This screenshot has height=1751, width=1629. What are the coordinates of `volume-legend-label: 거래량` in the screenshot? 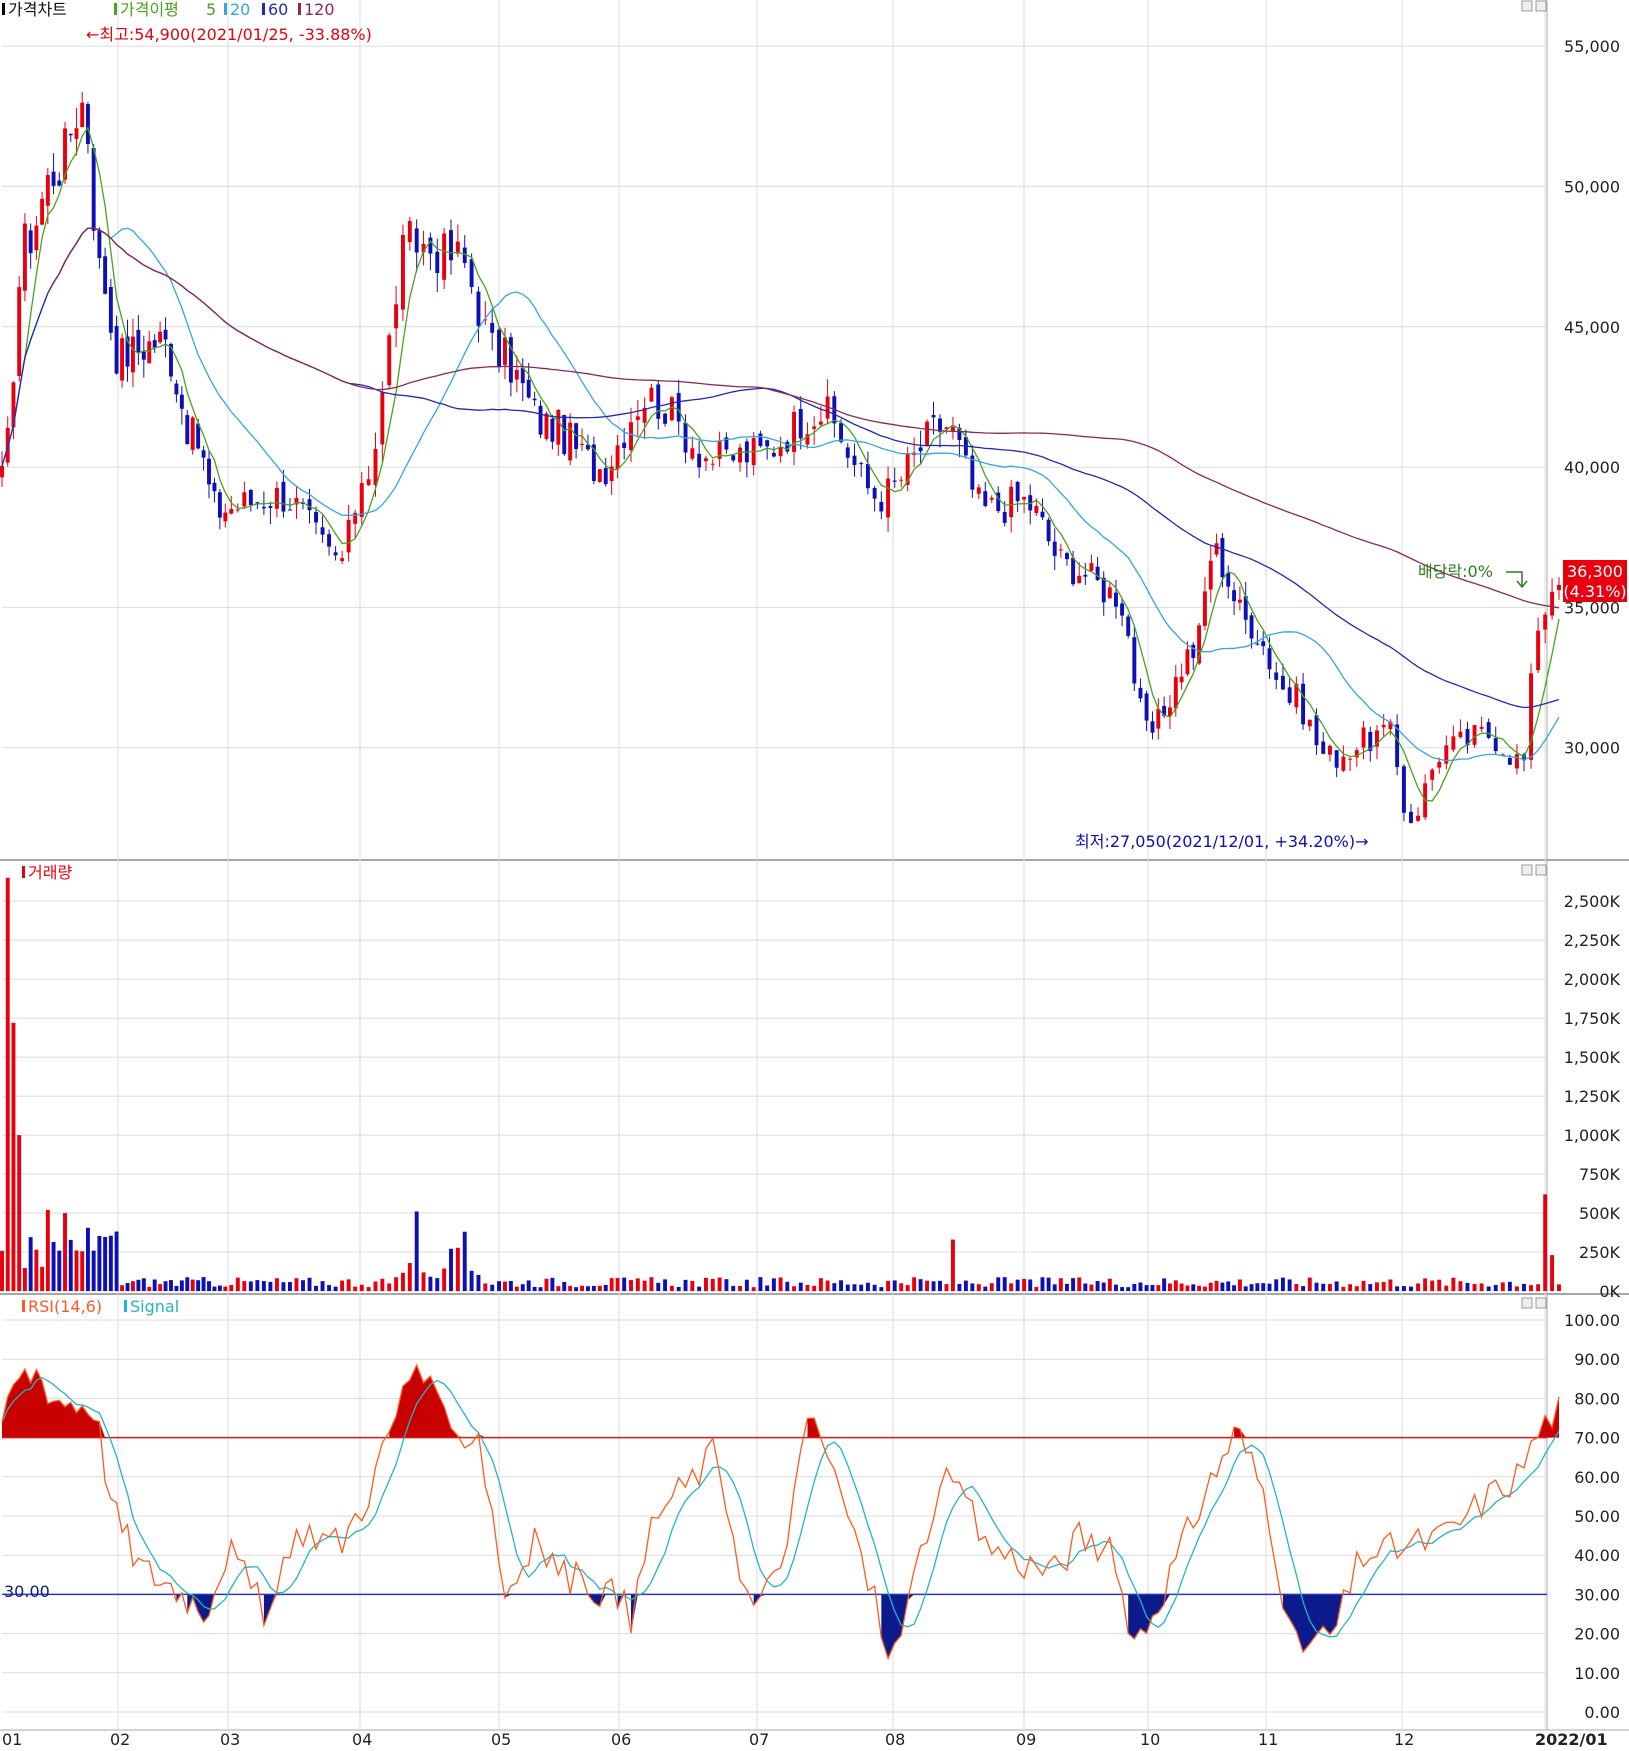 It's located at (50, 872).